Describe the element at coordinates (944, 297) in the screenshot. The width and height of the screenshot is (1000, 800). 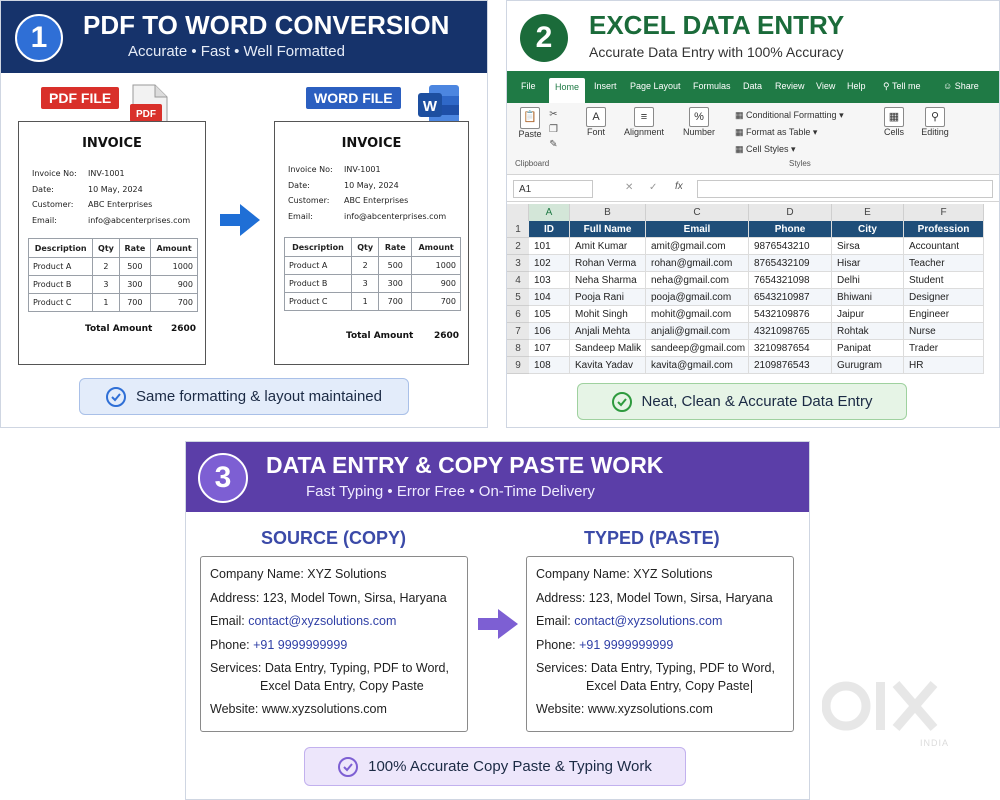
I see `table-cell: Designer` at that location.